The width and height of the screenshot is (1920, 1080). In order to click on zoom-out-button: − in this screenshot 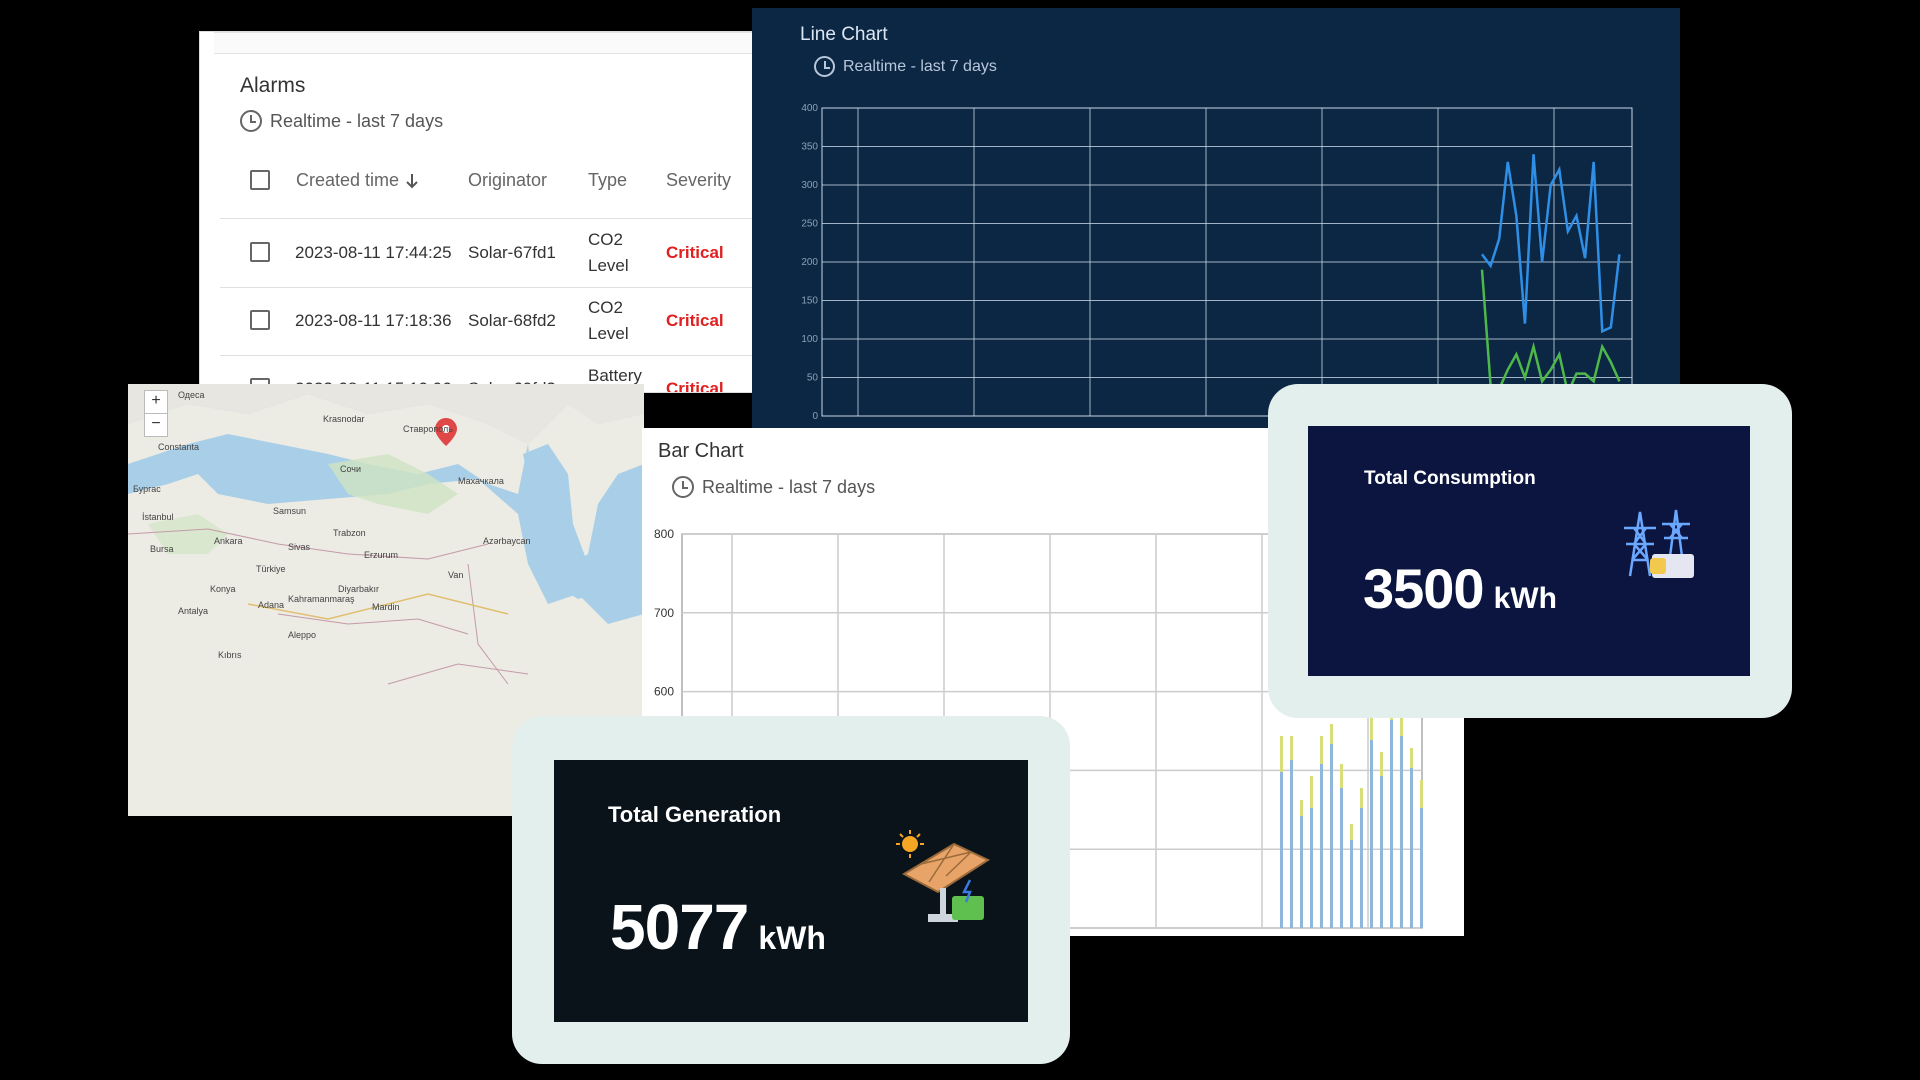, I will do `click(156, 425)`.